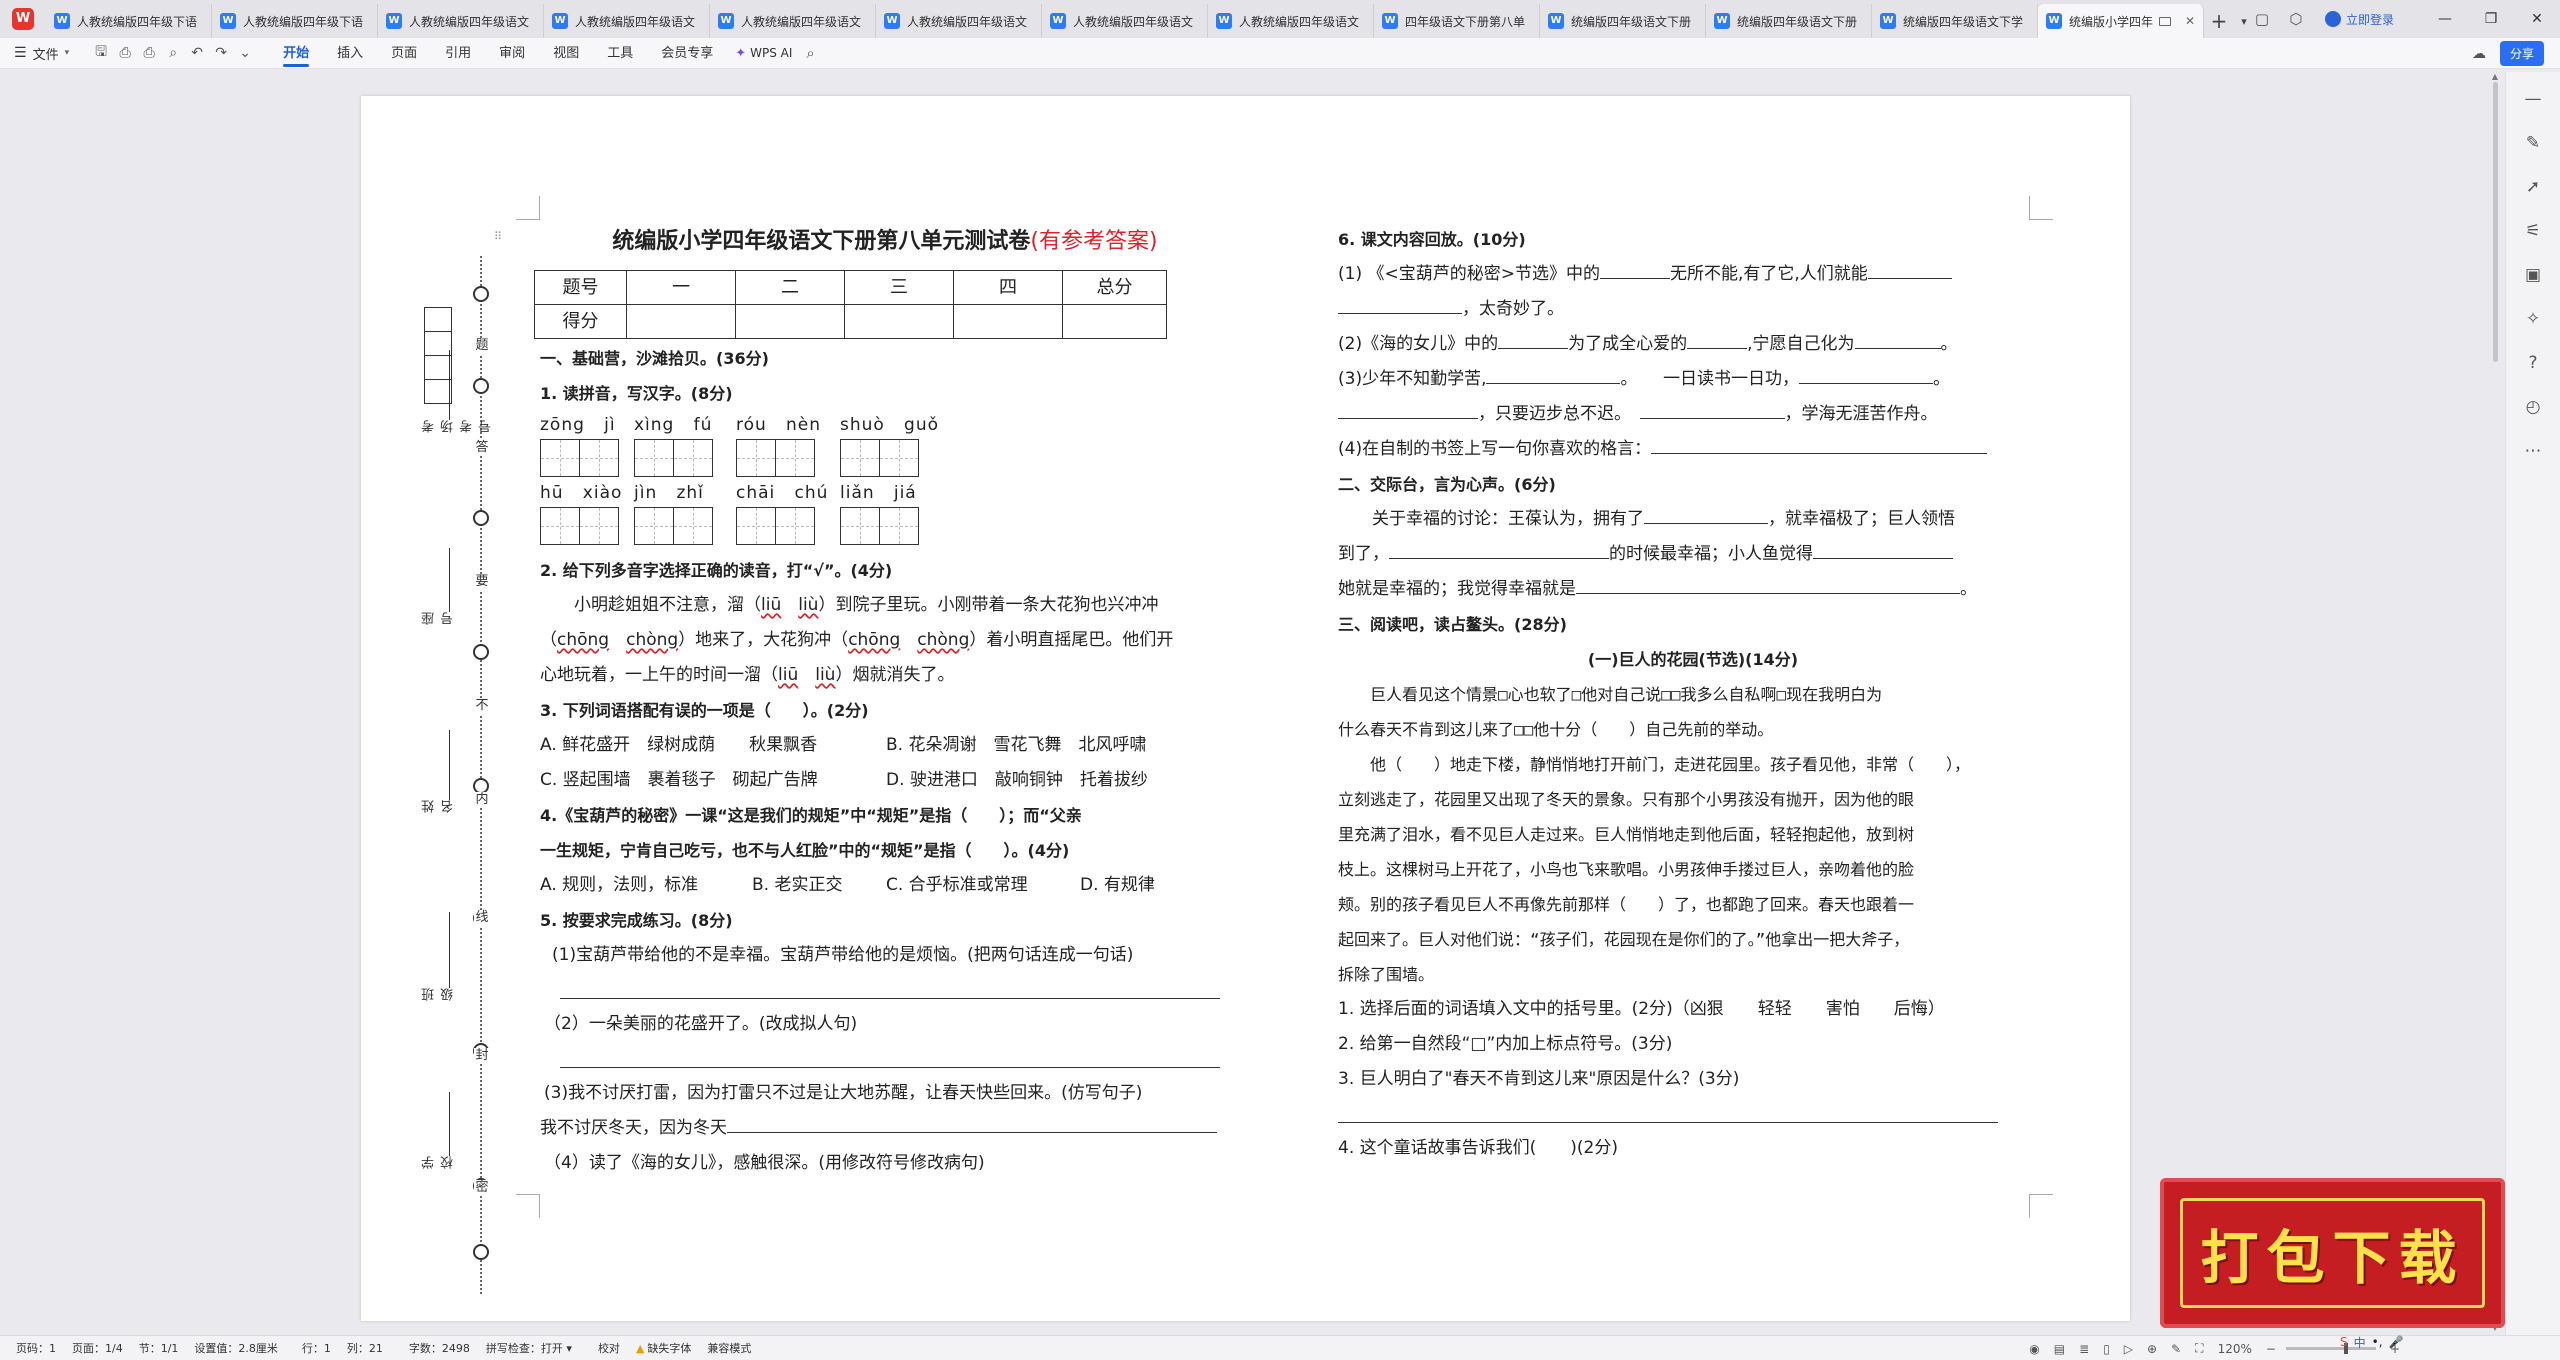 The image size is (2560, 1360). Describe the element at coordinates (2152, 1349) in the screenshot. I see `web-view-icon: ⊕` at that location.